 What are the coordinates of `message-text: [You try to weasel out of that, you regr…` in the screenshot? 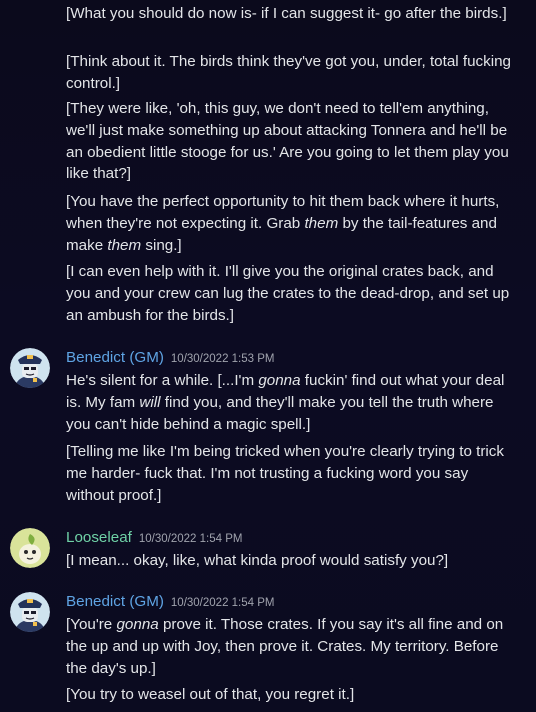 It's located at (210, 694).